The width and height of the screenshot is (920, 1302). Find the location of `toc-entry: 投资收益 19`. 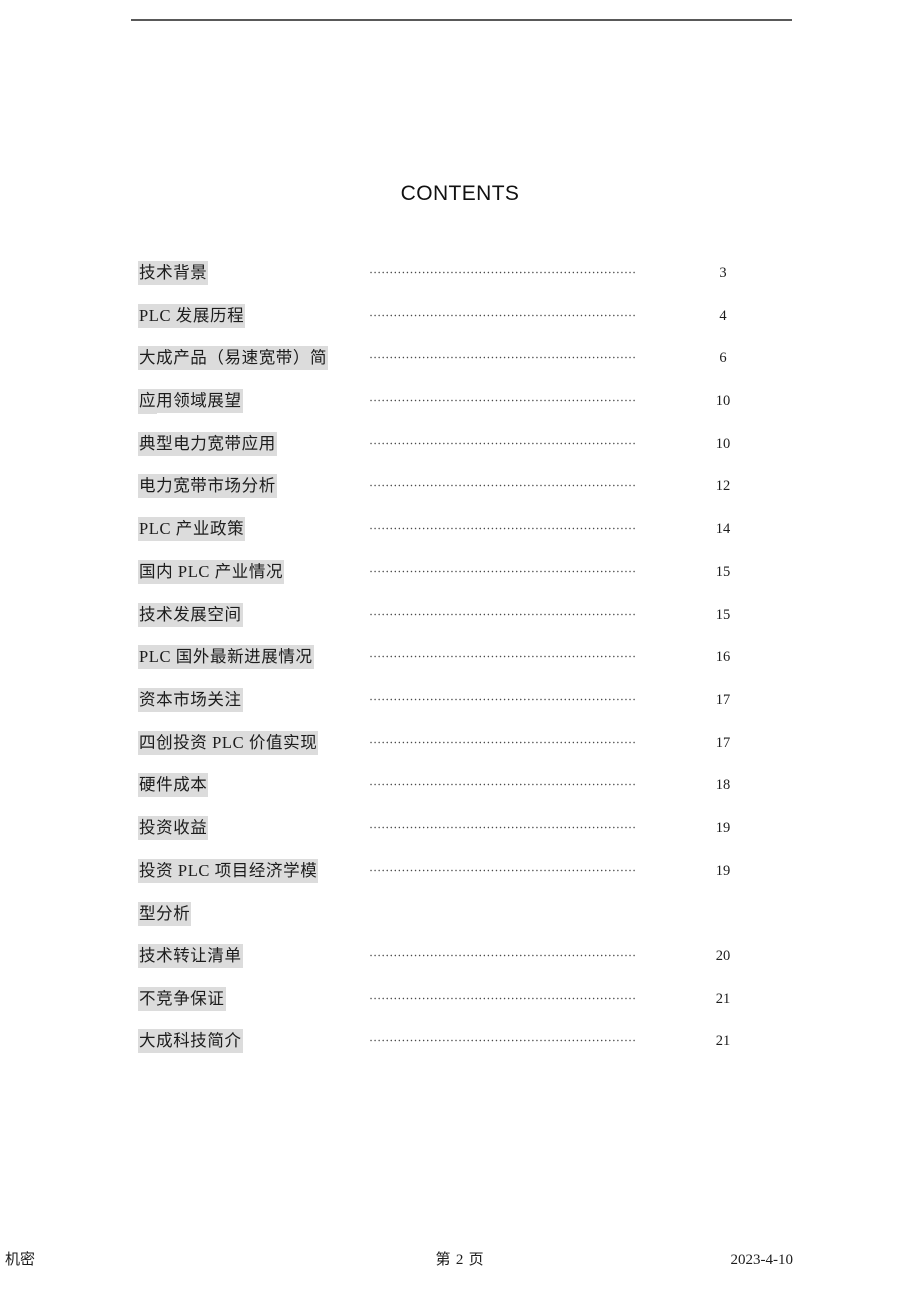

toc-entry: 投资收益 19 is located at coordinates (460, 828).